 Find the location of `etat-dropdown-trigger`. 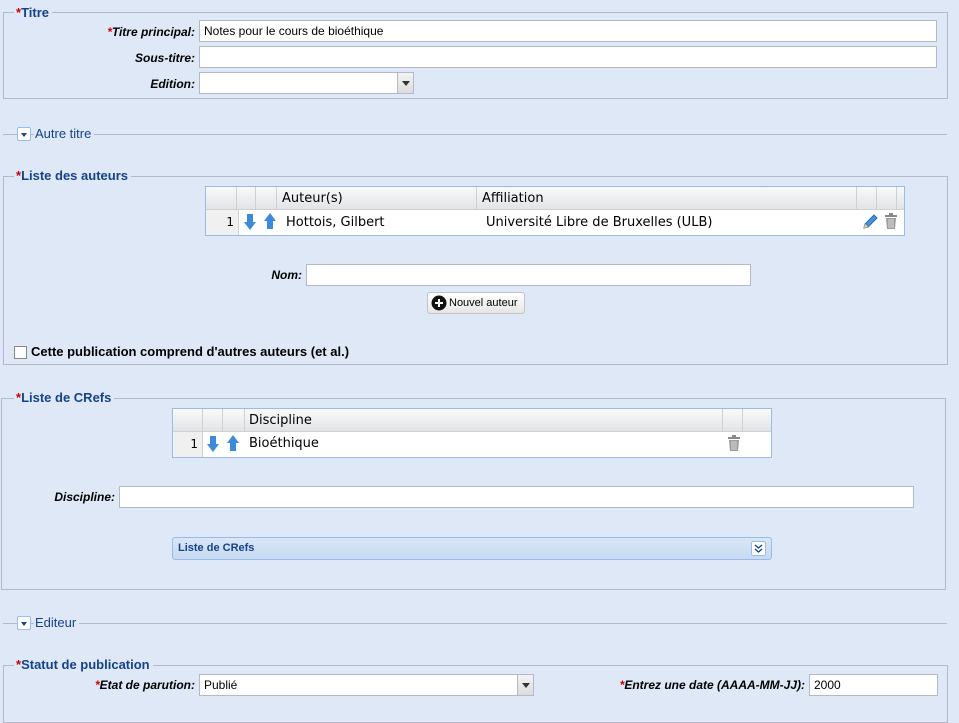

etat-dropdown-trigger is located at coordinates (525, 685).